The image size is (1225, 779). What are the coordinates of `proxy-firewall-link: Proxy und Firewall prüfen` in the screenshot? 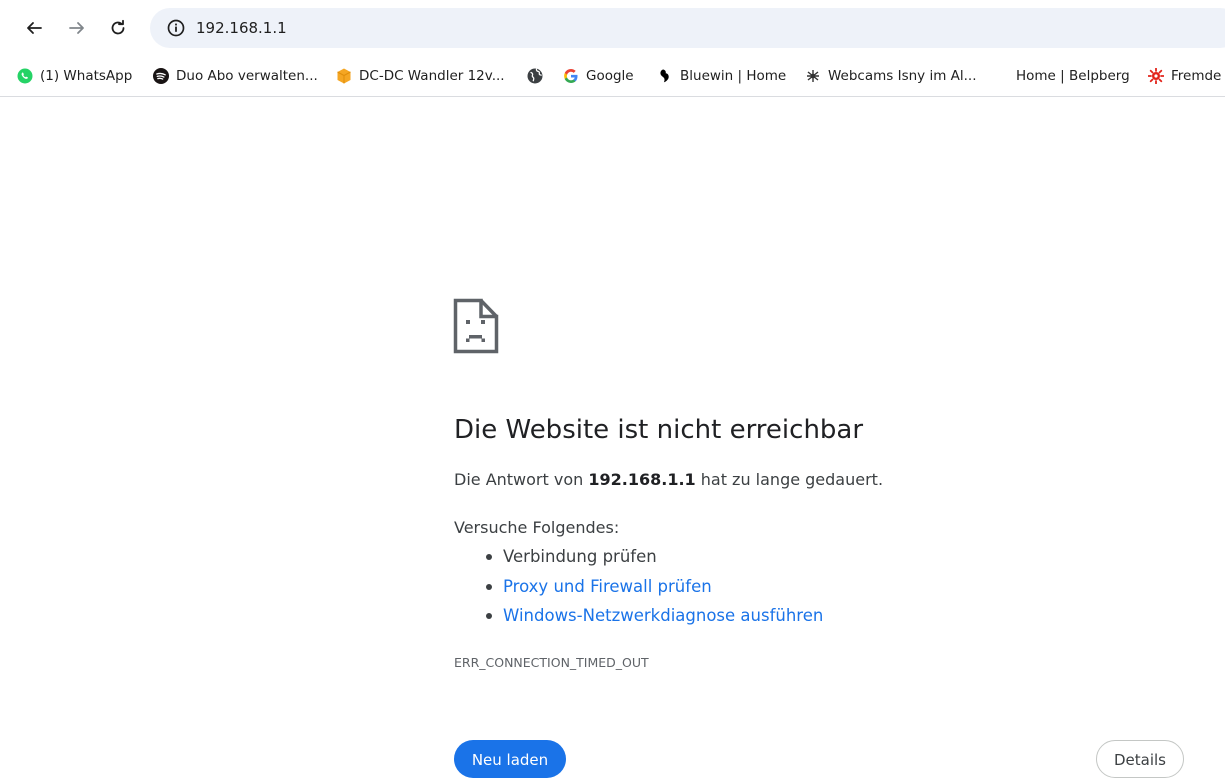 It's located at (607, 586).